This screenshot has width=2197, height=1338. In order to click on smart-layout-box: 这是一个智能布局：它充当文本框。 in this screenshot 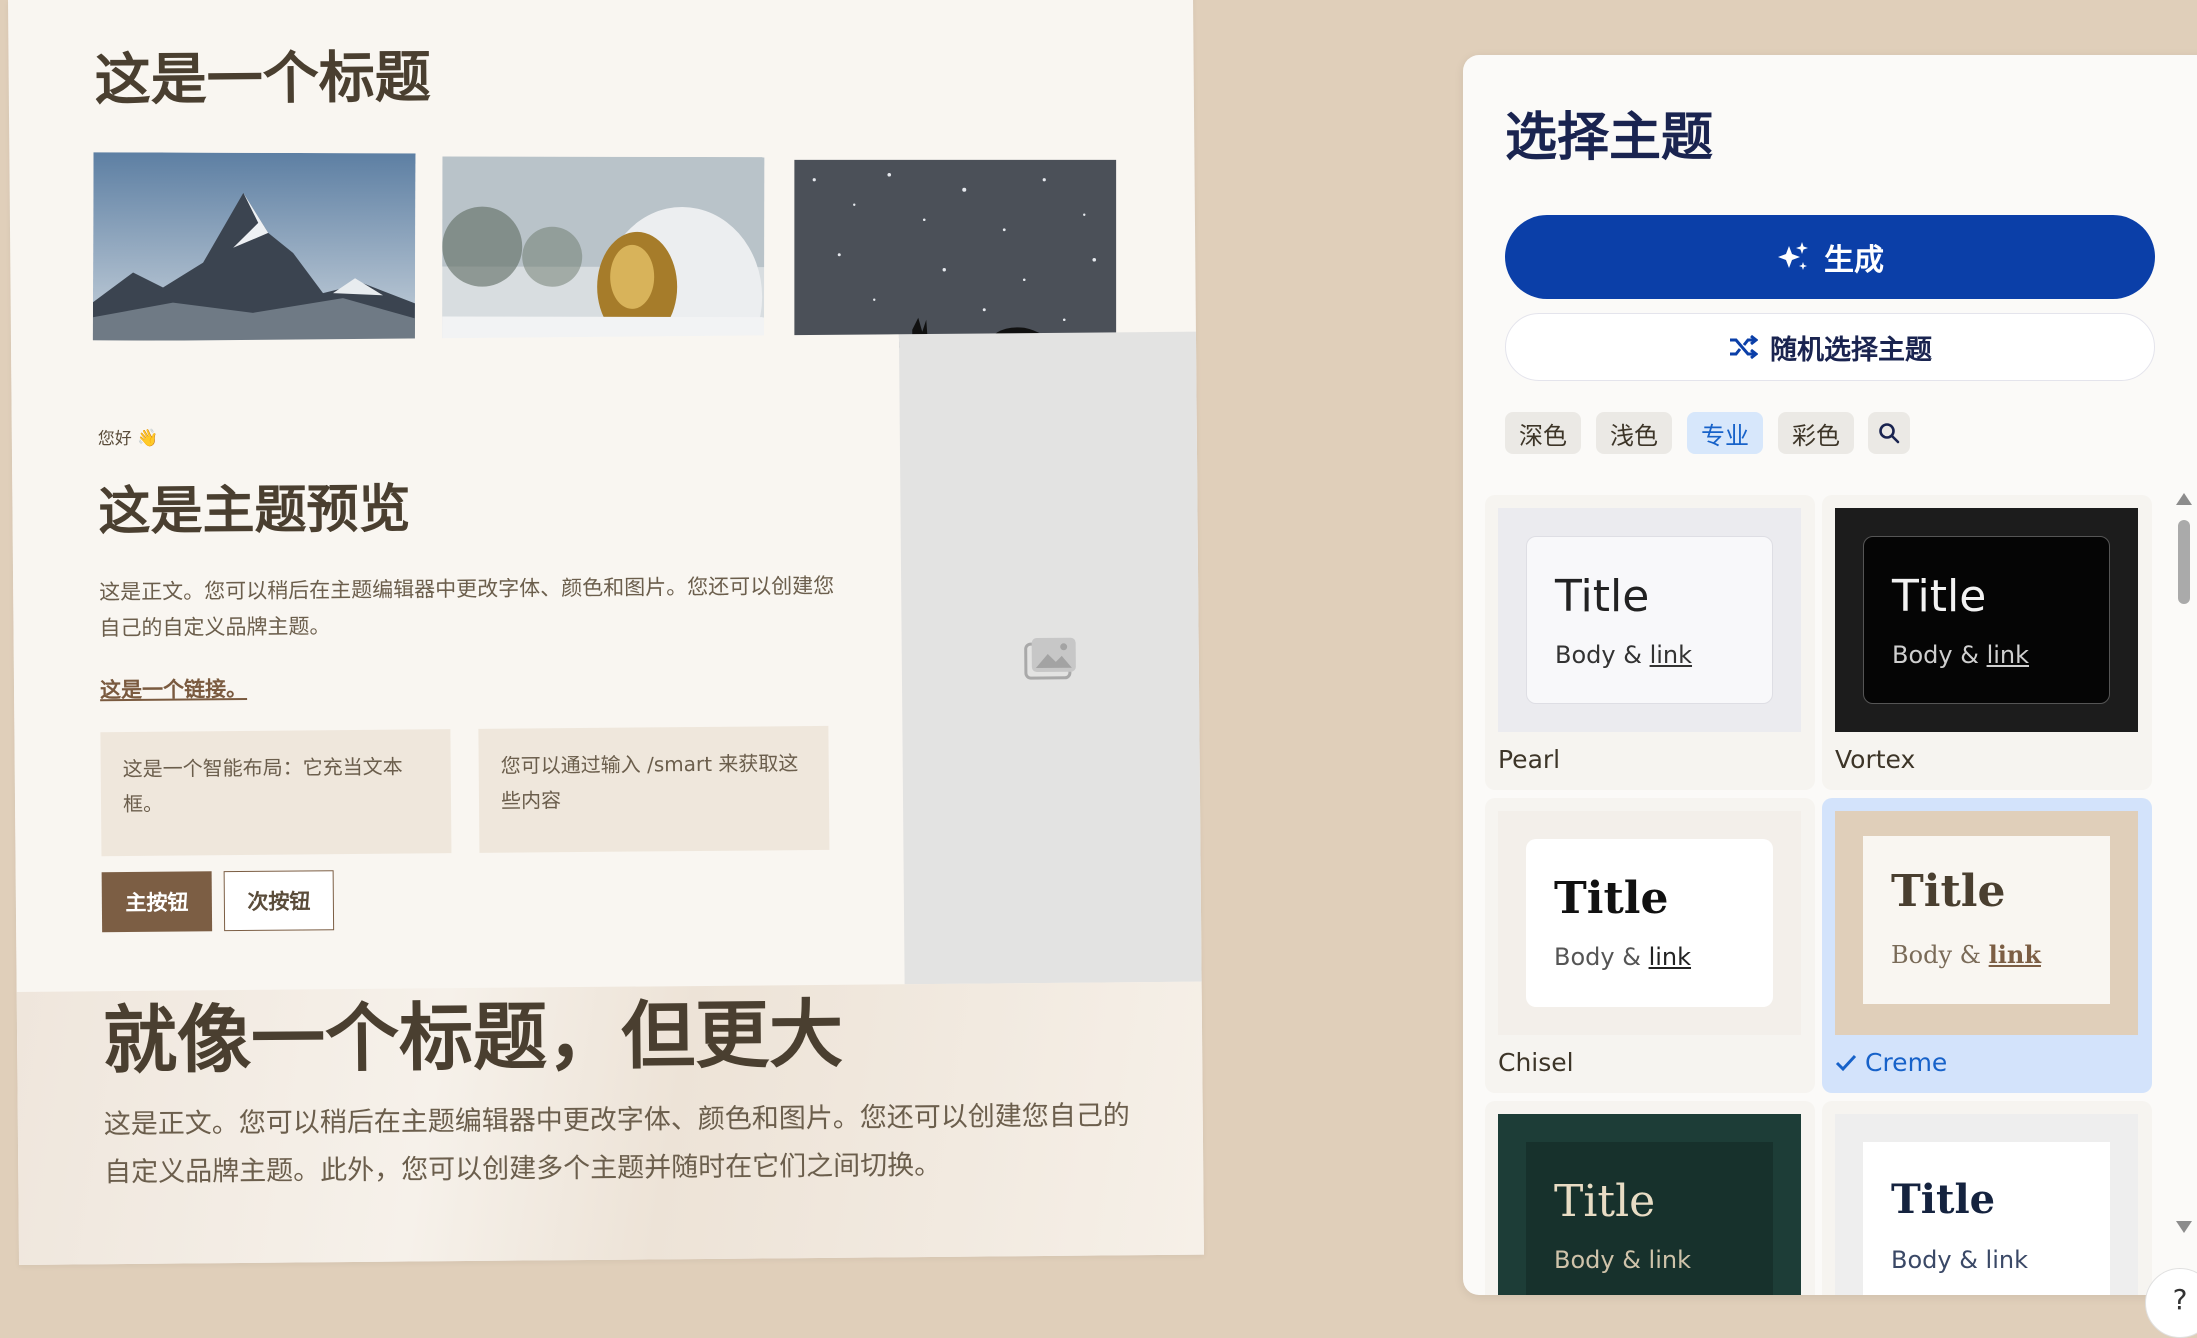, I will do `click(276, 793)`.